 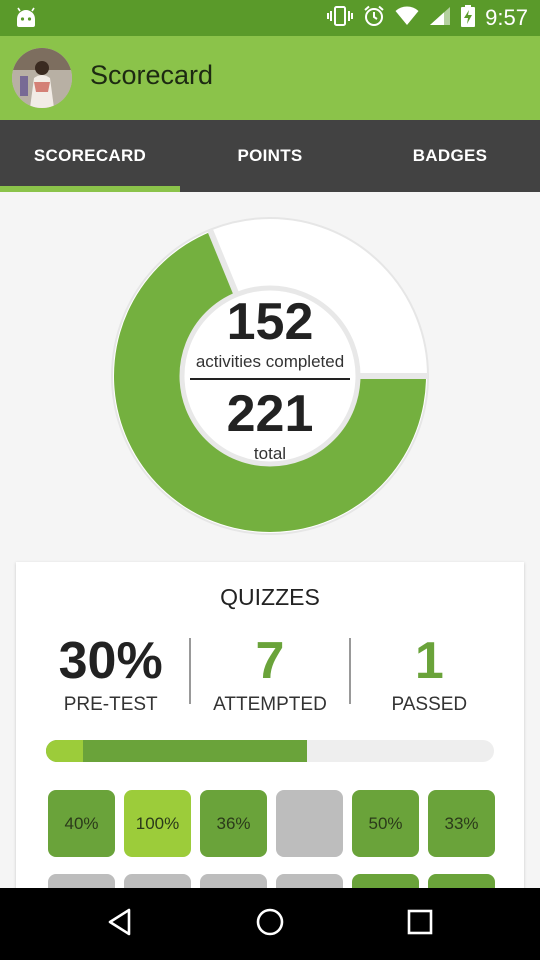 I want to click on home-icon, so click(x=270, y=924).